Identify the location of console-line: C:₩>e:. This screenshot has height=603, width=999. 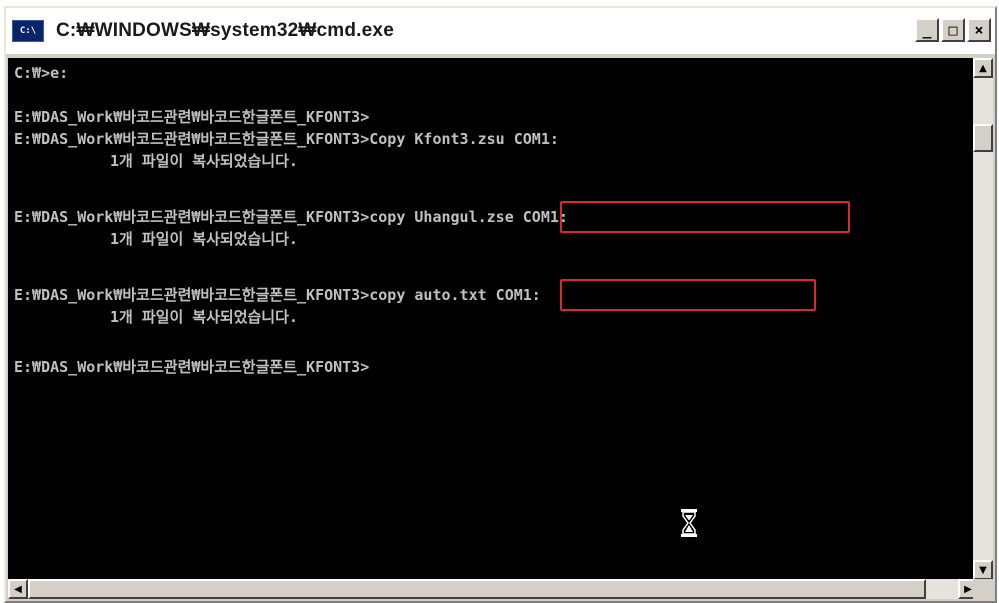
(41, 73).